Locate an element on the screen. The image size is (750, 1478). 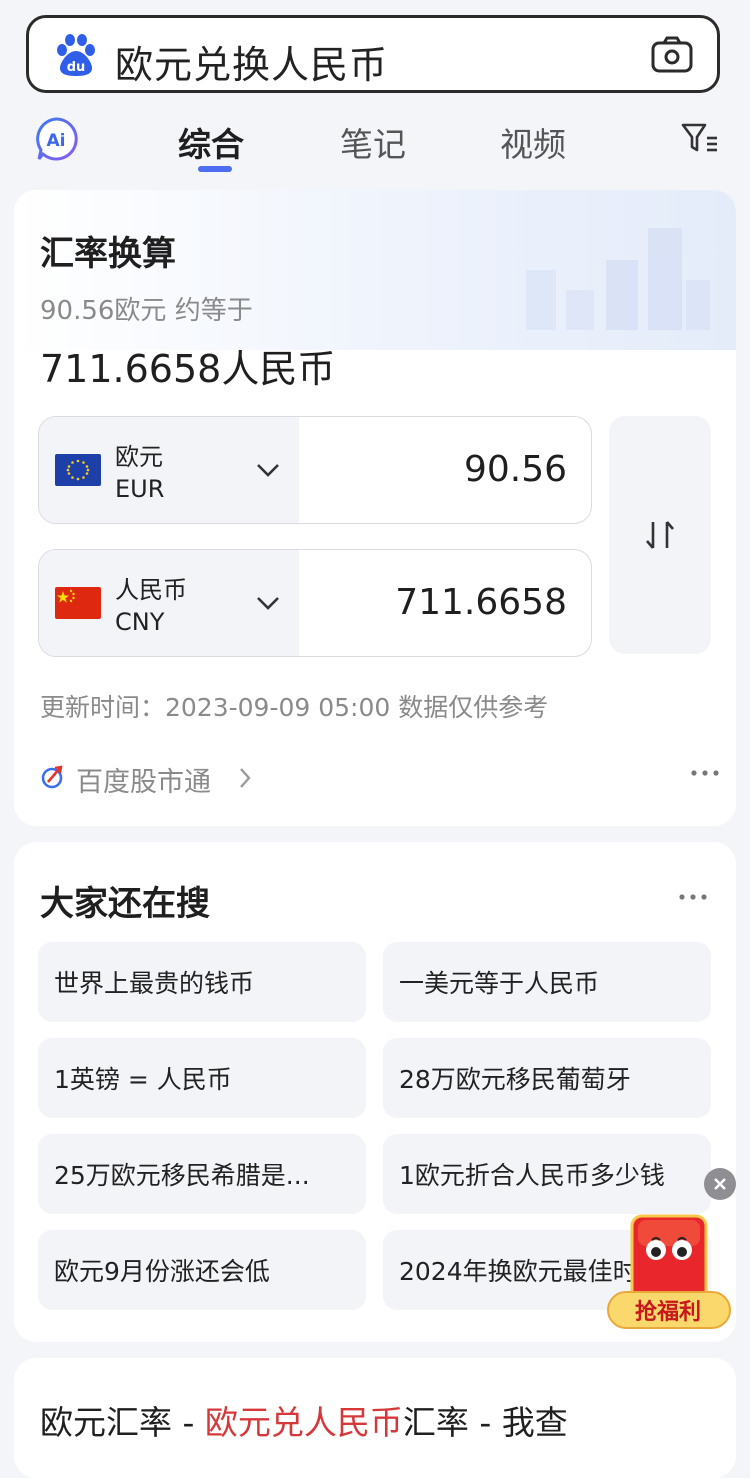
svg-text: Ai is located at coordinates (56, 141).